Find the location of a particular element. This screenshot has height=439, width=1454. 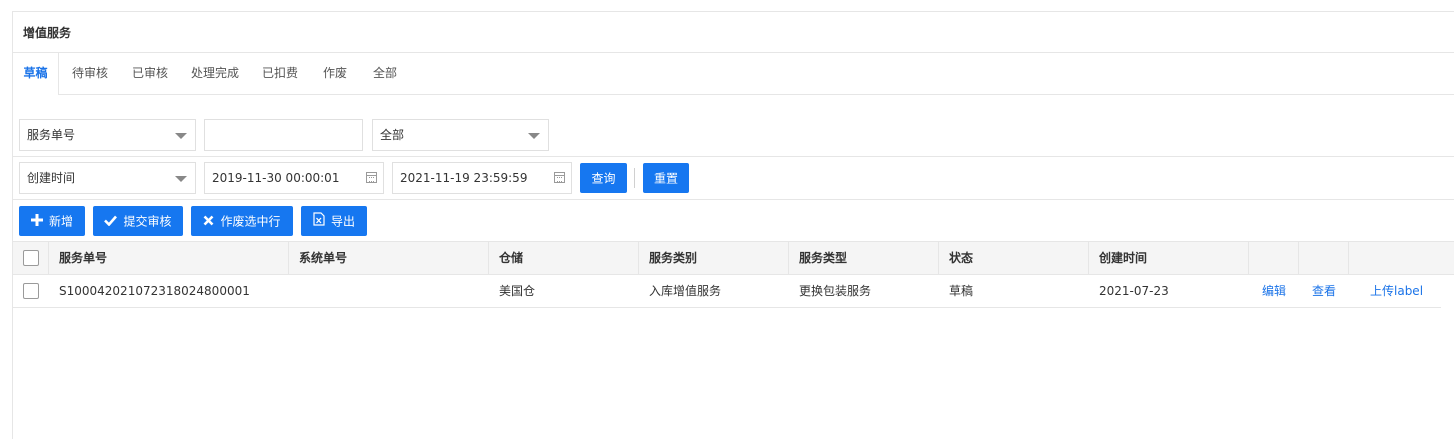

cell-status: 草稿 is located at coordinates (961, 291).